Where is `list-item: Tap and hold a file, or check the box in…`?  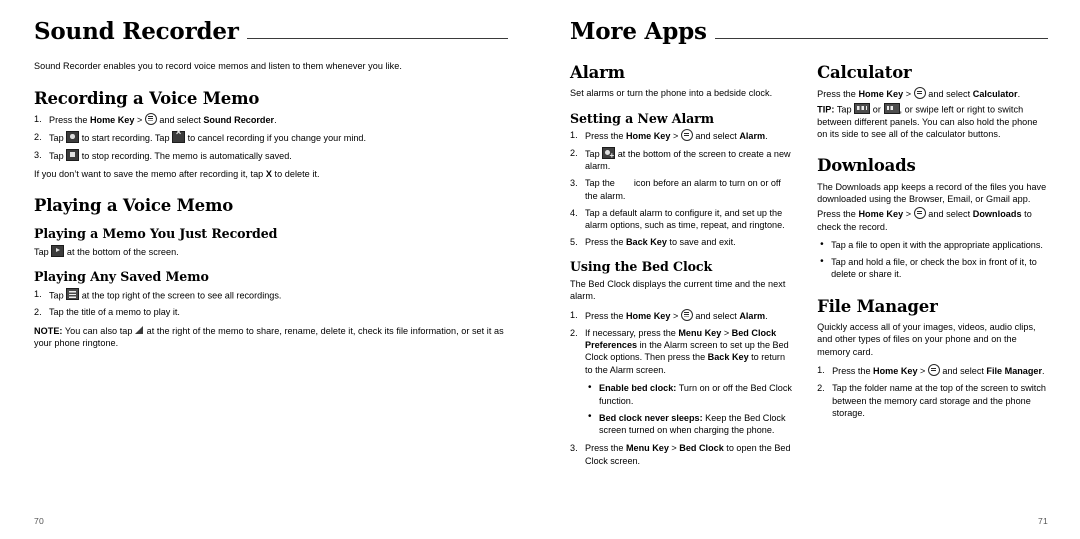
list-item: Tap and hold a file, or check the box in… is located at coordinates (932, 268).